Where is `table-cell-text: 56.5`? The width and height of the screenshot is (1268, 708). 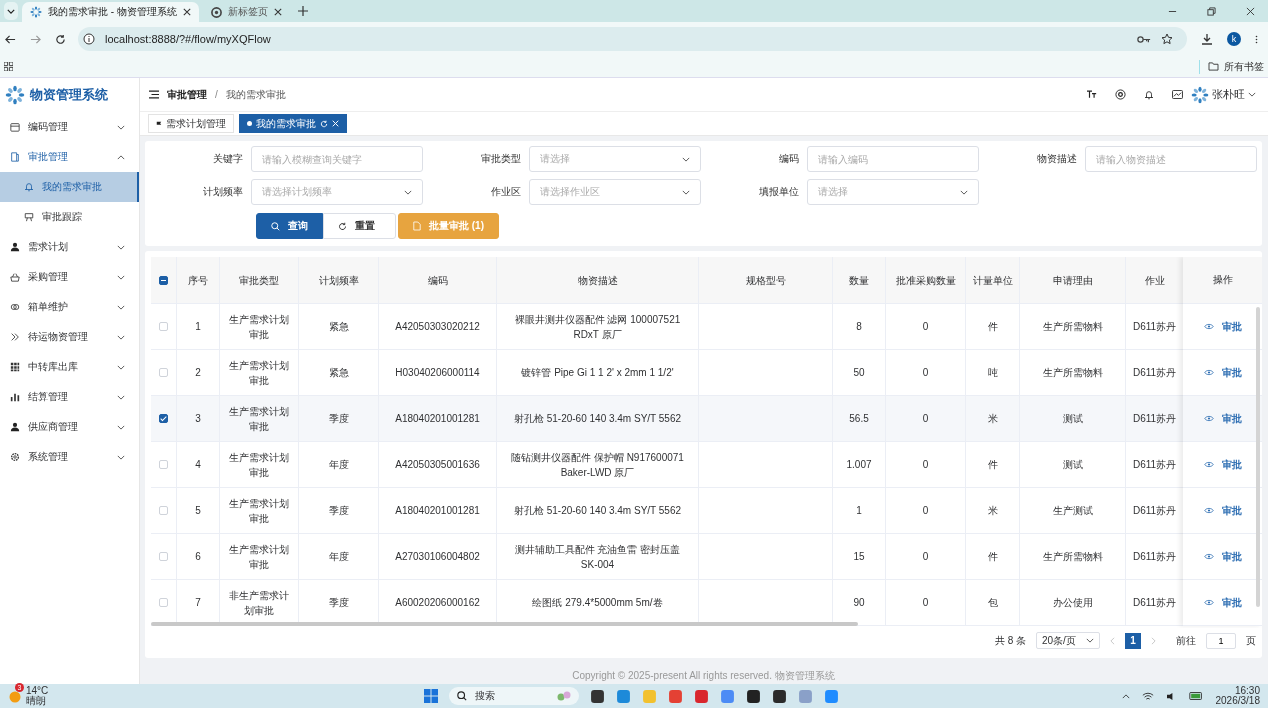
table-cell-text: 56.5 is located at coordinates (859, 419).